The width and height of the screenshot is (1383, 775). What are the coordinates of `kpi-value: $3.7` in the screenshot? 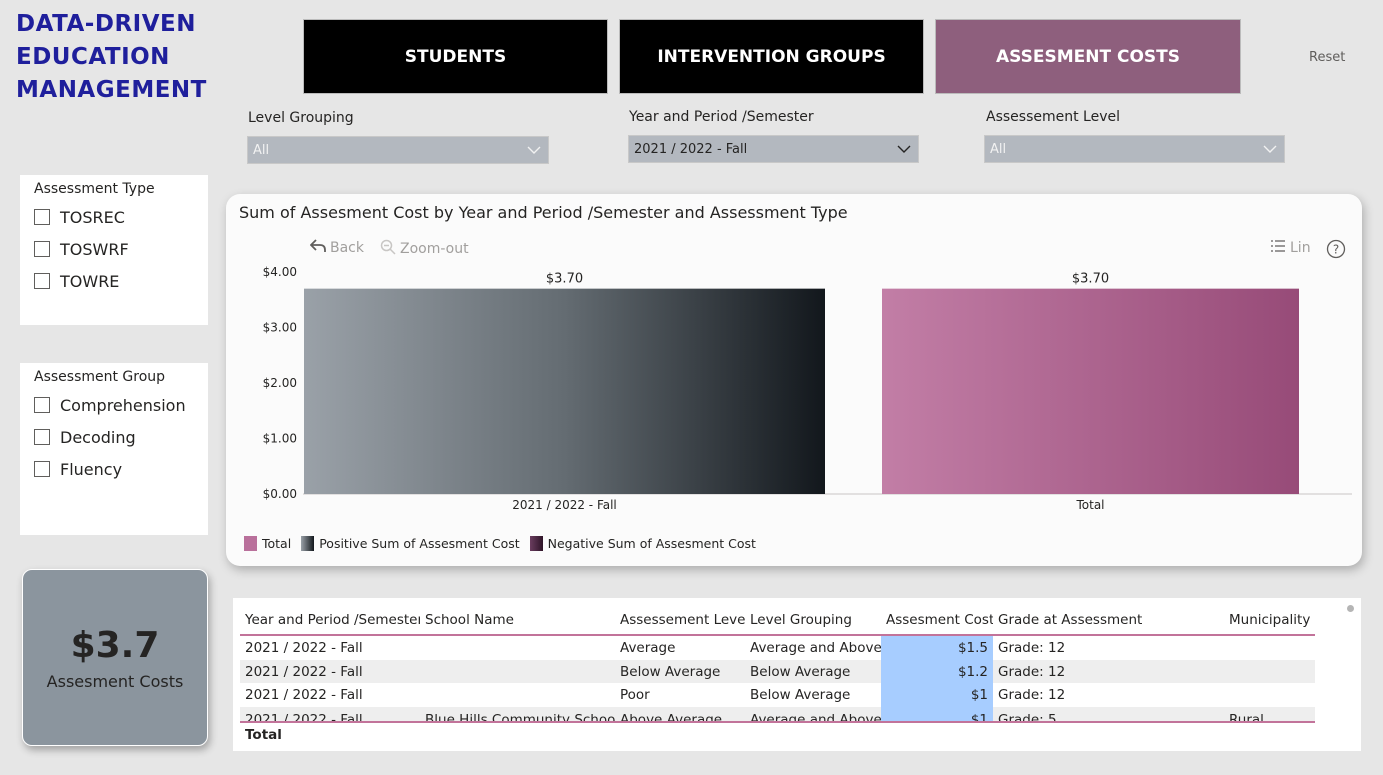 It's located at (115, 645).